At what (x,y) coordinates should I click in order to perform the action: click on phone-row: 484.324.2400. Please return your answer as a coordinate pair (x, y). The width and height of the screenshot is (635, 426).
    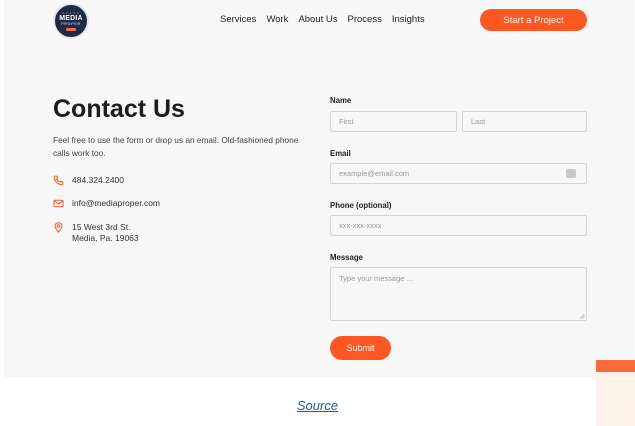
    Looking at the image, I should click on (88, 180).